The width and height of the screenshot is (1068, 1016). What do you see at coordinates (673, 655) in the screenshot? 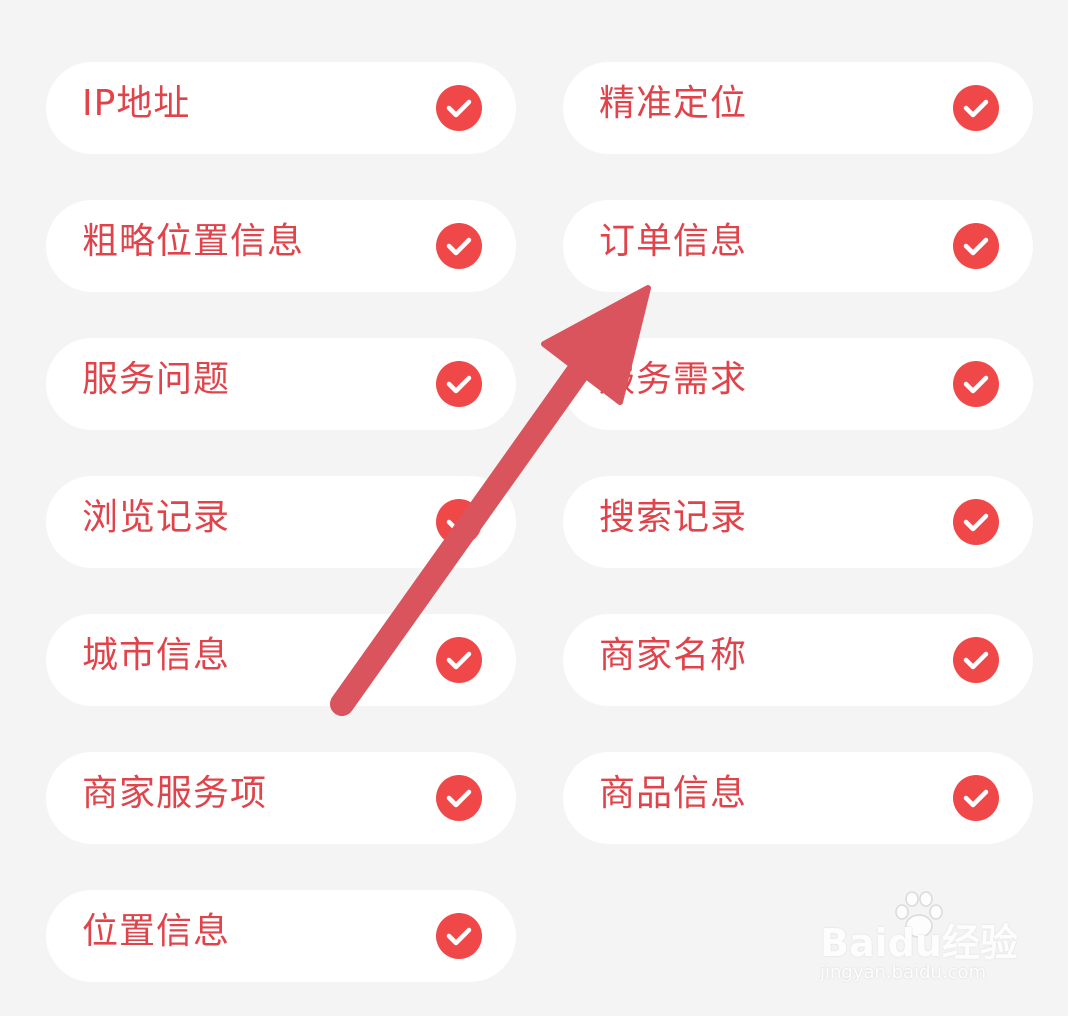
I see `item-label: 商家名称` at bounding box center [673, 655].